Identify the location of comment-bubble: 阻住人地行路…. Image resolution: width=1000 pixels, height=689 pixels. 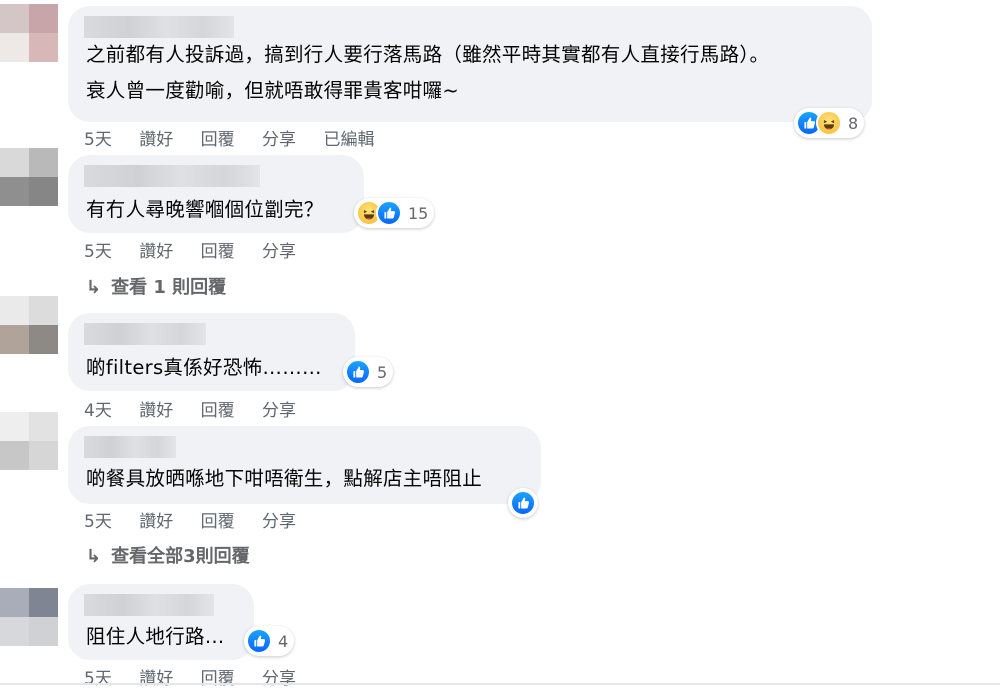
(161, 622).